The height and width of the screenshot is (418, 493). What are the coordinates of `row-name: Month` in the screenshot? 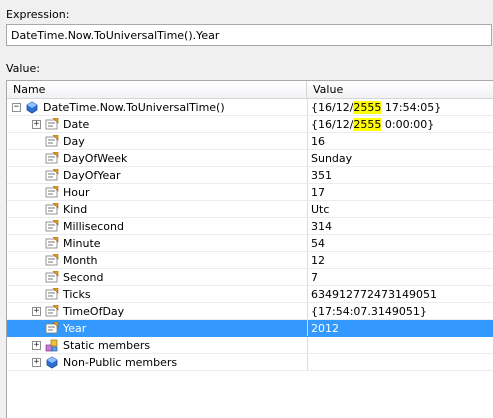 It's located at (80, 260).